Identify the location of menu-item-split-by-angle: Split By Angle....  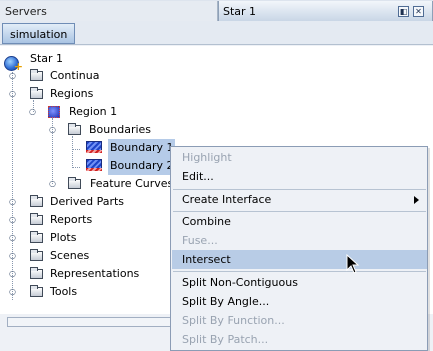
(299, 301).